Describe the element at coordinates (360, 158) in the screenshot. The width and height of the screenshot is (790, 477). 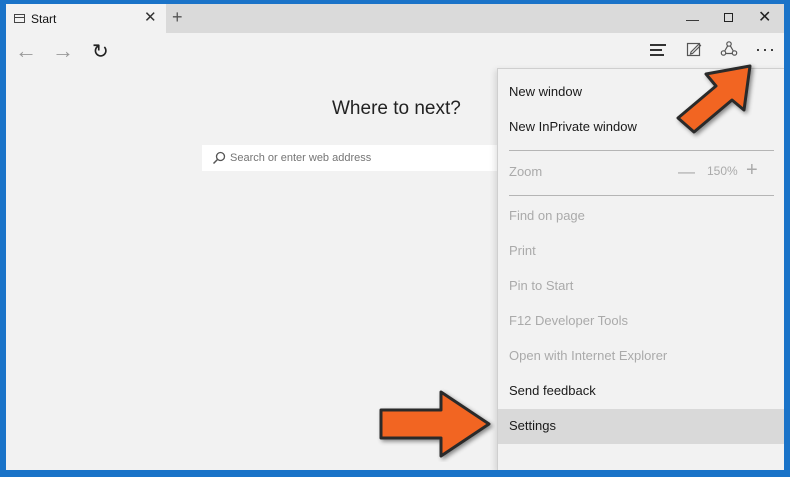
I see `search-input` at that location.